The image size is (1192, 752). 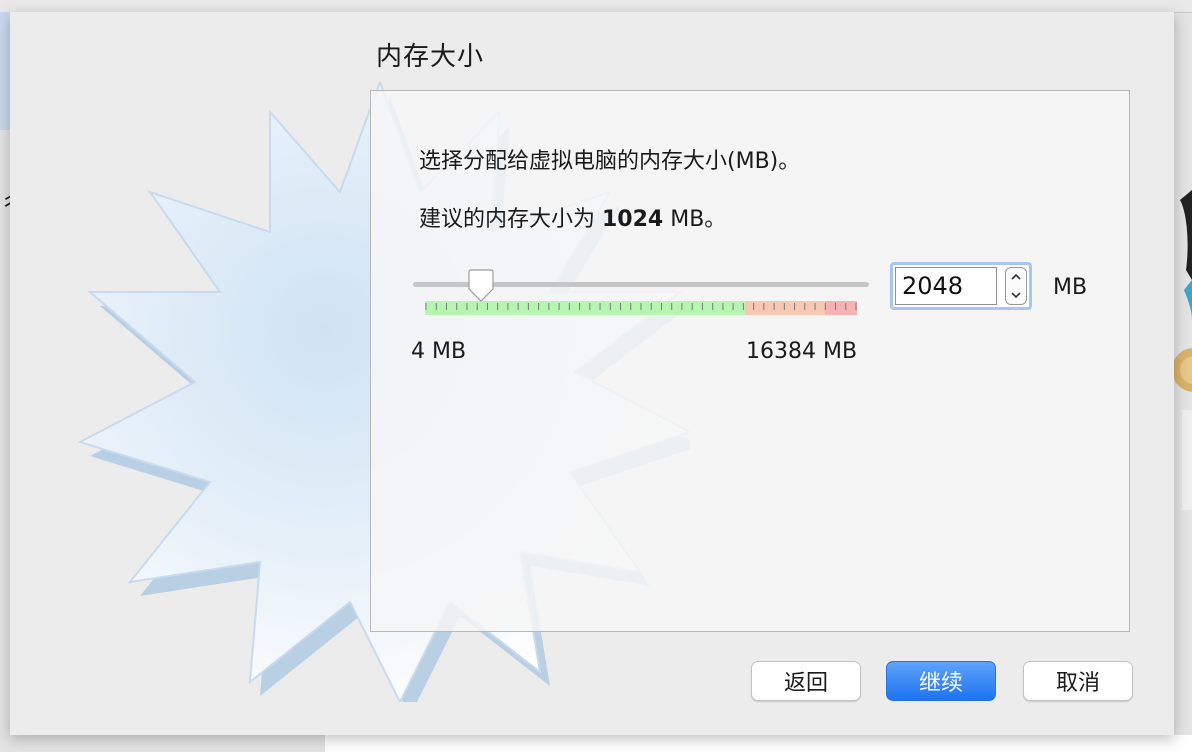 I want to click on spin-stepper, so click(x=1016, y=286).